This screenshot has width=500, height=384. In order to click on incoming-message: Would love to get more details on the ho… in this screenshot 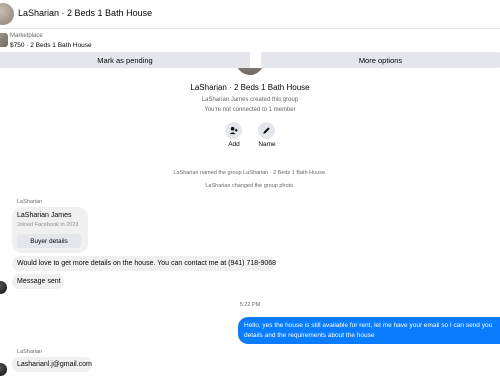, I will do `click(144, 263)`.